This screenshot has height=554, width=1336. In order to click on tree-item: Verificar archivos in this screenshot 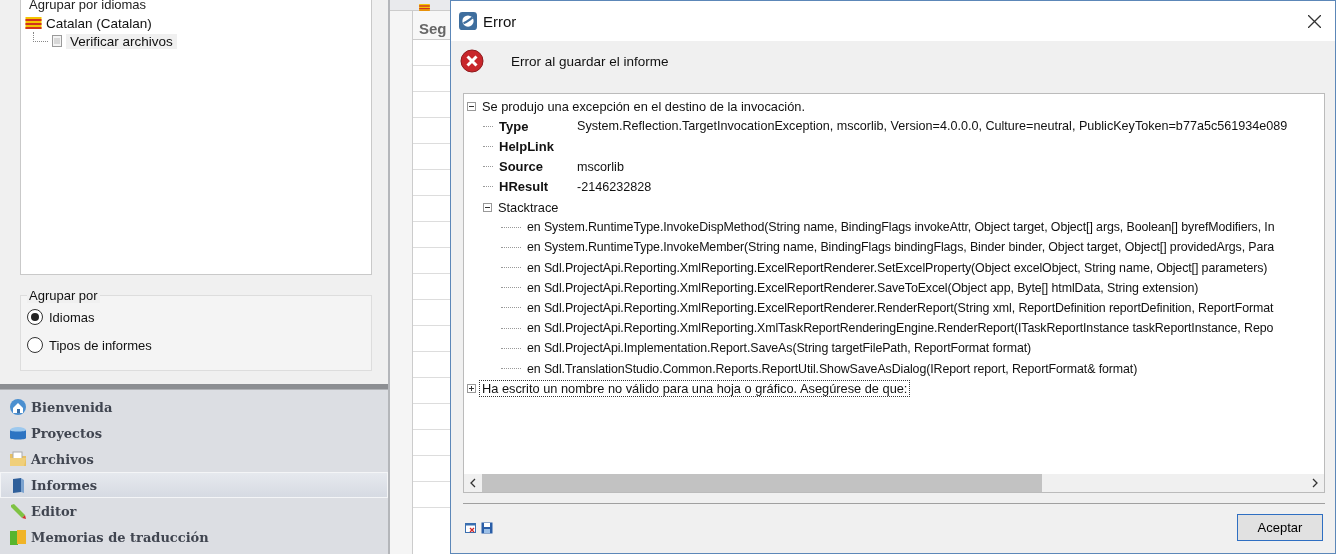, I will do `click(121, 41)`.